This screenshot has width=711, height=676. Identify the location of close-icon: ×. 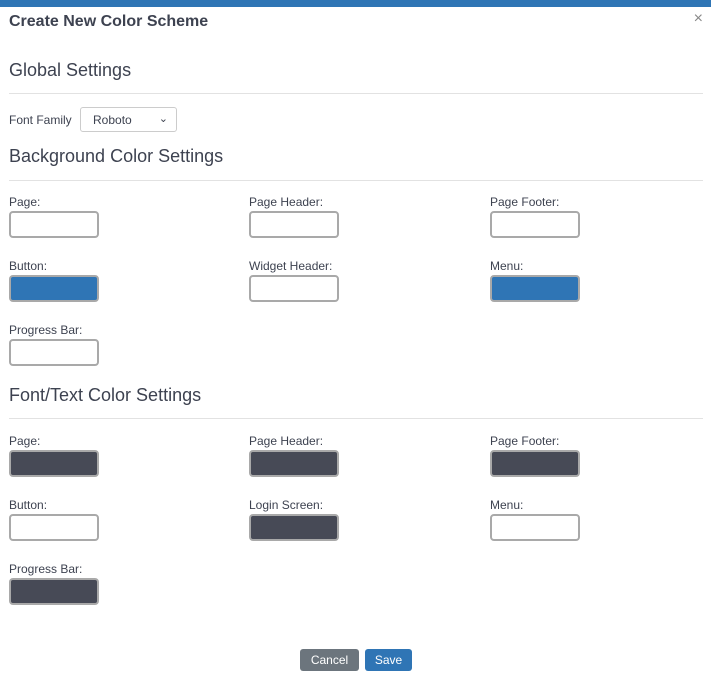
(698, 19).